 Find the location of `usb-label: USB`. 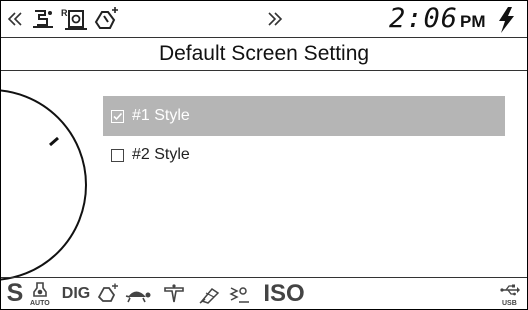

usb-label: USB is located at coordinates (509, 303).